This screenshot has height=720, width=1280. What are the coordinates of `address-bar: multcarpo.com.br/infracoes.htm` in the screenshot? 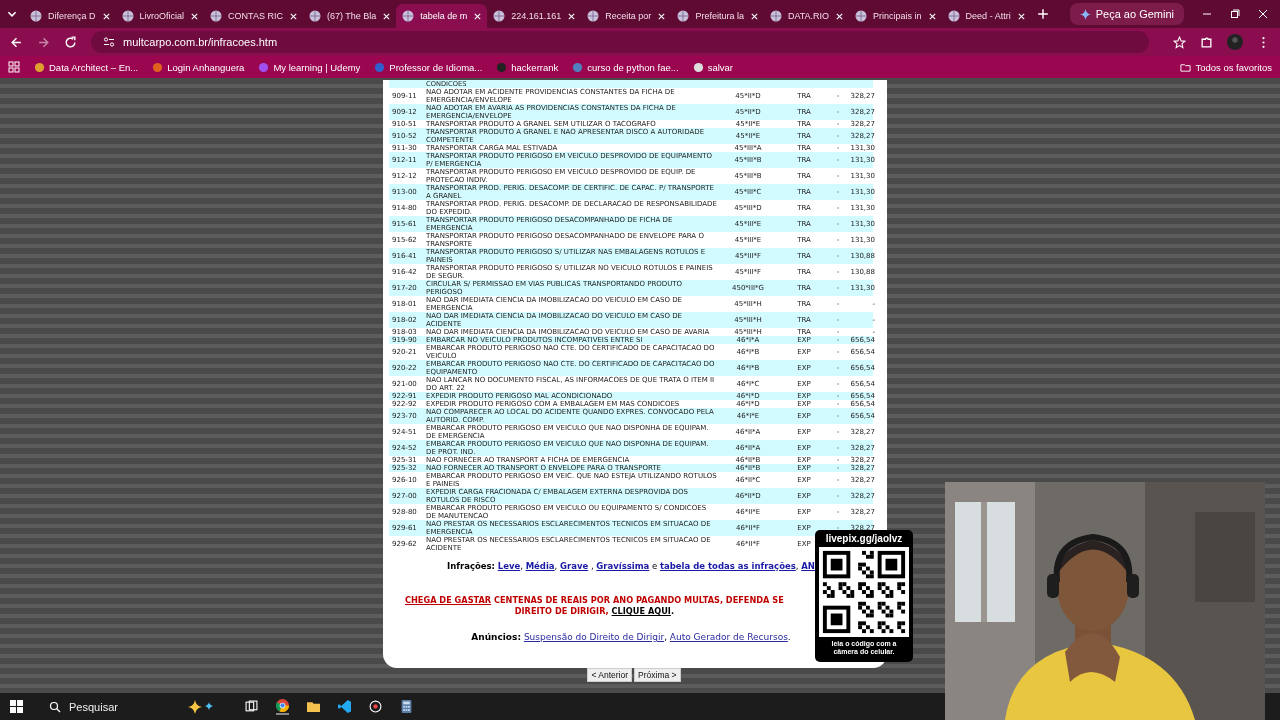 It's located at (620, 42).